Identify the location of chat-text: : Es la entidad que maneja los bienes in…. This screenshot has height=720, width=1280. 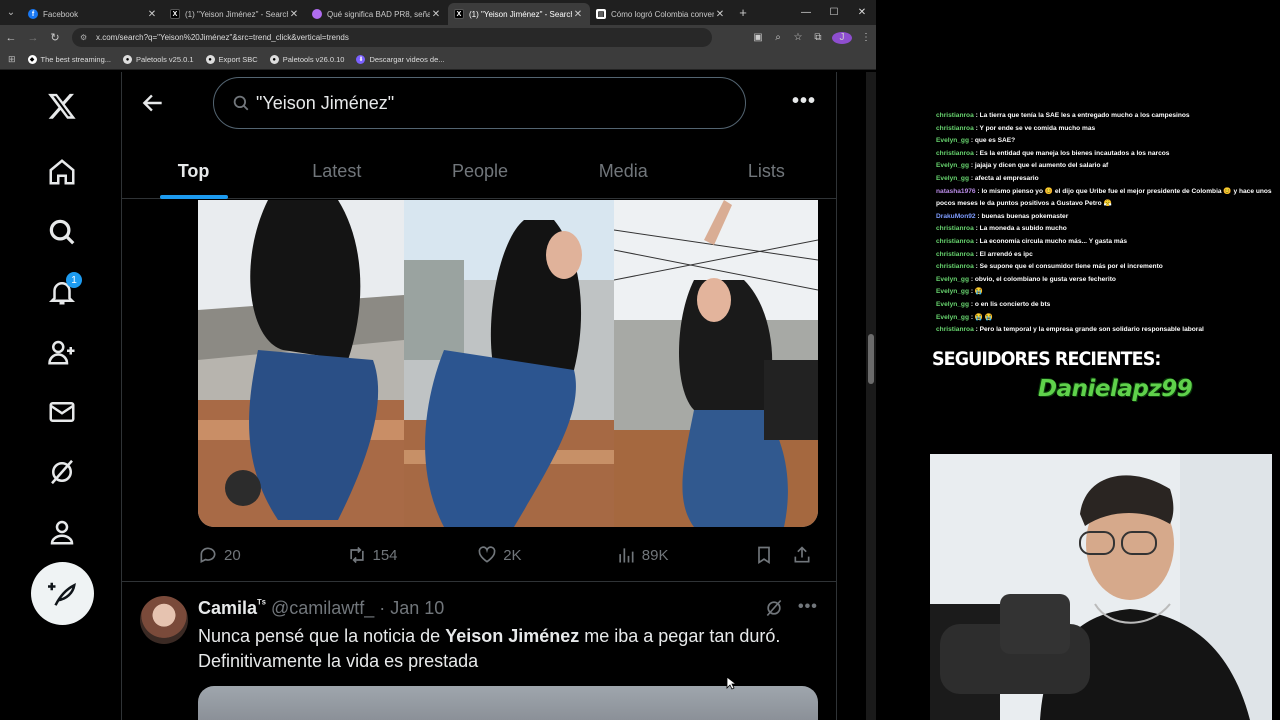
(1071, 153).